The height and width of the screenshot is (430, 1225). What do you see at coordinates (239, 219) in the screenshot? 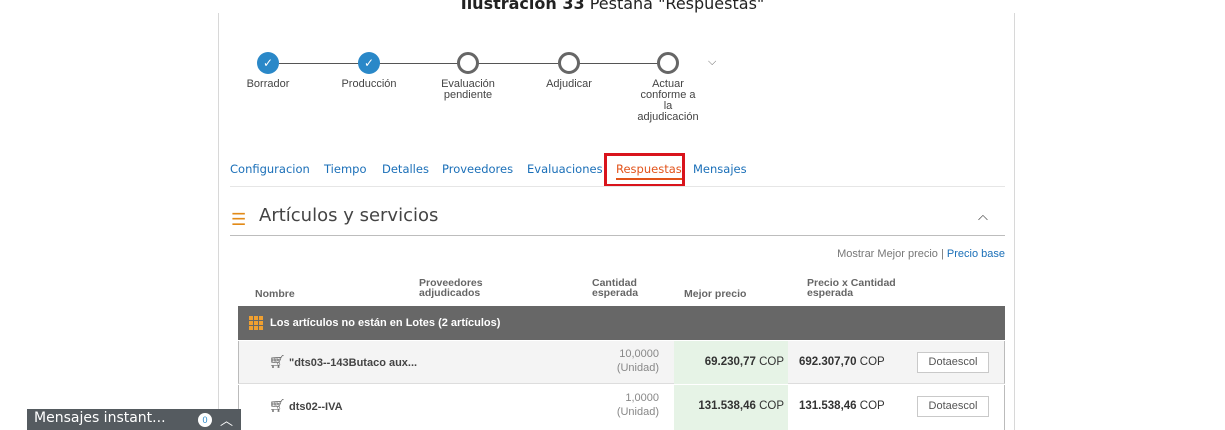
I see `list-icon: ☰` at bounding box center [239, 219].